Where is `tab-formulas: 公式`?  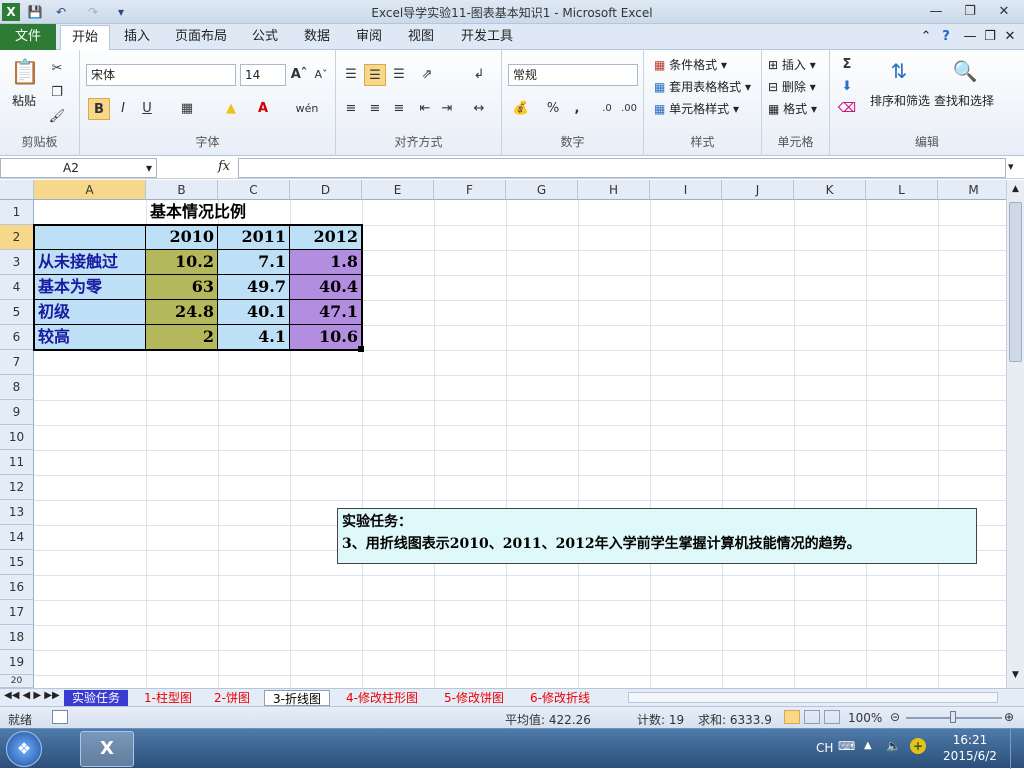 tab-formulas: 公式 is located at coordinates (265, 37).